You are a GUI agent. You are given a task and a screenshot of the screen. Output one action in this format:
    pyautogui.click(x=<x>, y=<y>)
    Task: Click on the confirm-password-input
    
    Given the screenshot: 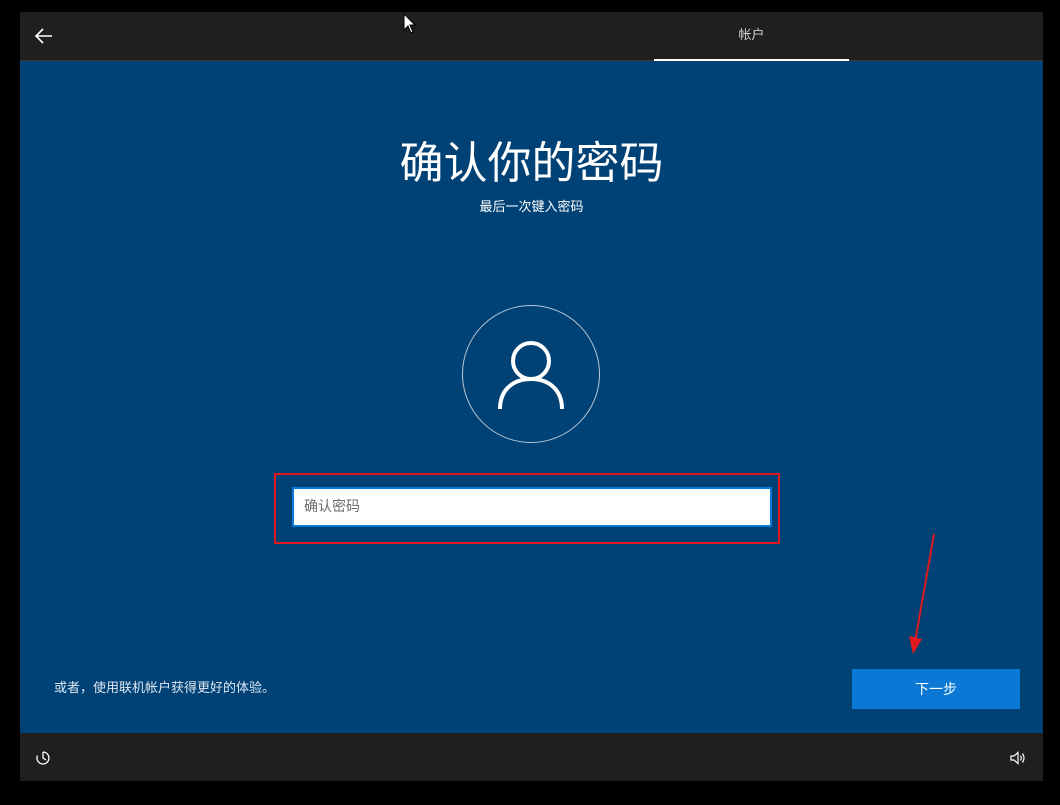 What is the action you would take?
    pyautogui.click(x=532, y=507)
    